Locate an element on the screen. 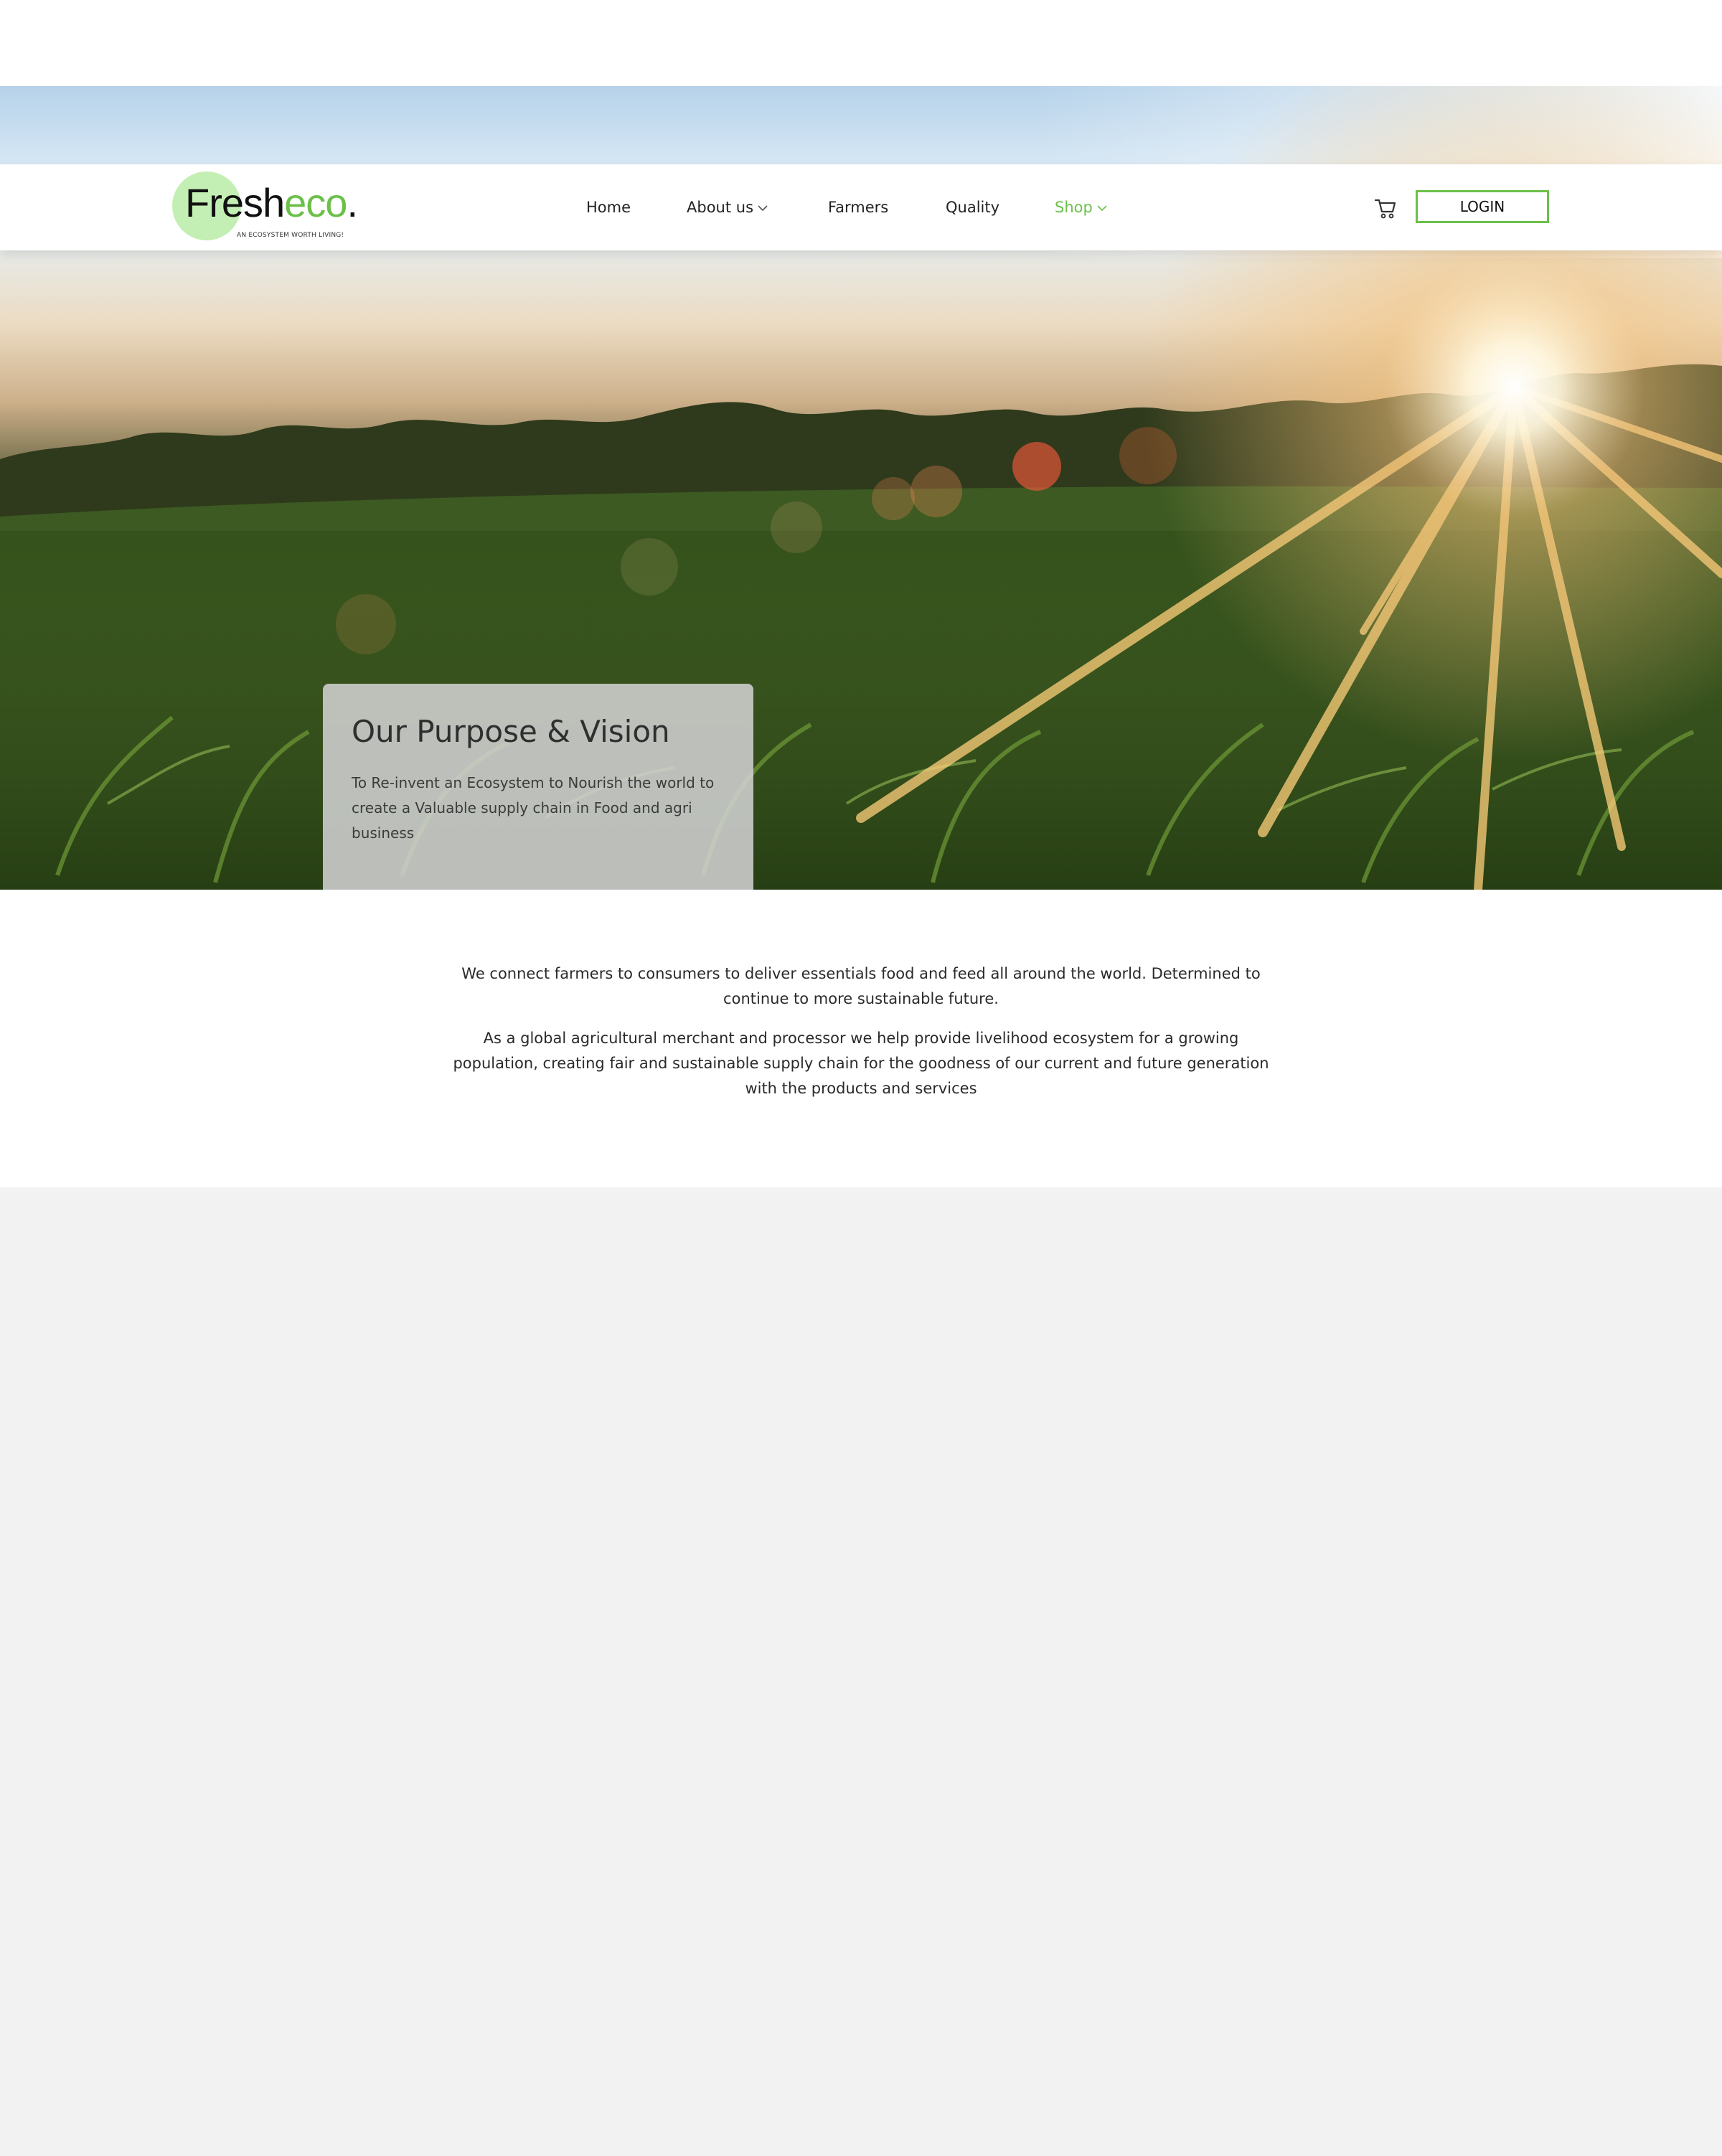  nav-farmers: Farmers is located at coordinates (858, 208).